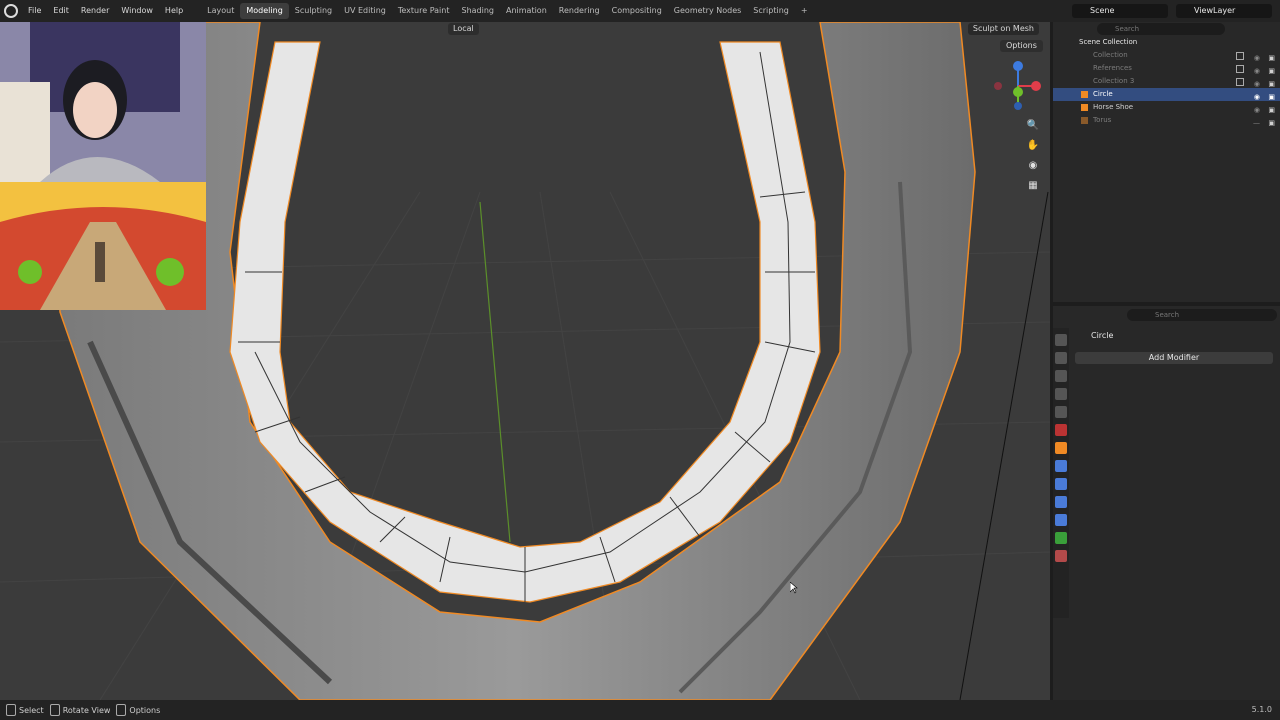  What do you see at coordinates (579, 11) in the screenshot?
I see `tab-rendering: Rendering` at bounding box center [579, 11].